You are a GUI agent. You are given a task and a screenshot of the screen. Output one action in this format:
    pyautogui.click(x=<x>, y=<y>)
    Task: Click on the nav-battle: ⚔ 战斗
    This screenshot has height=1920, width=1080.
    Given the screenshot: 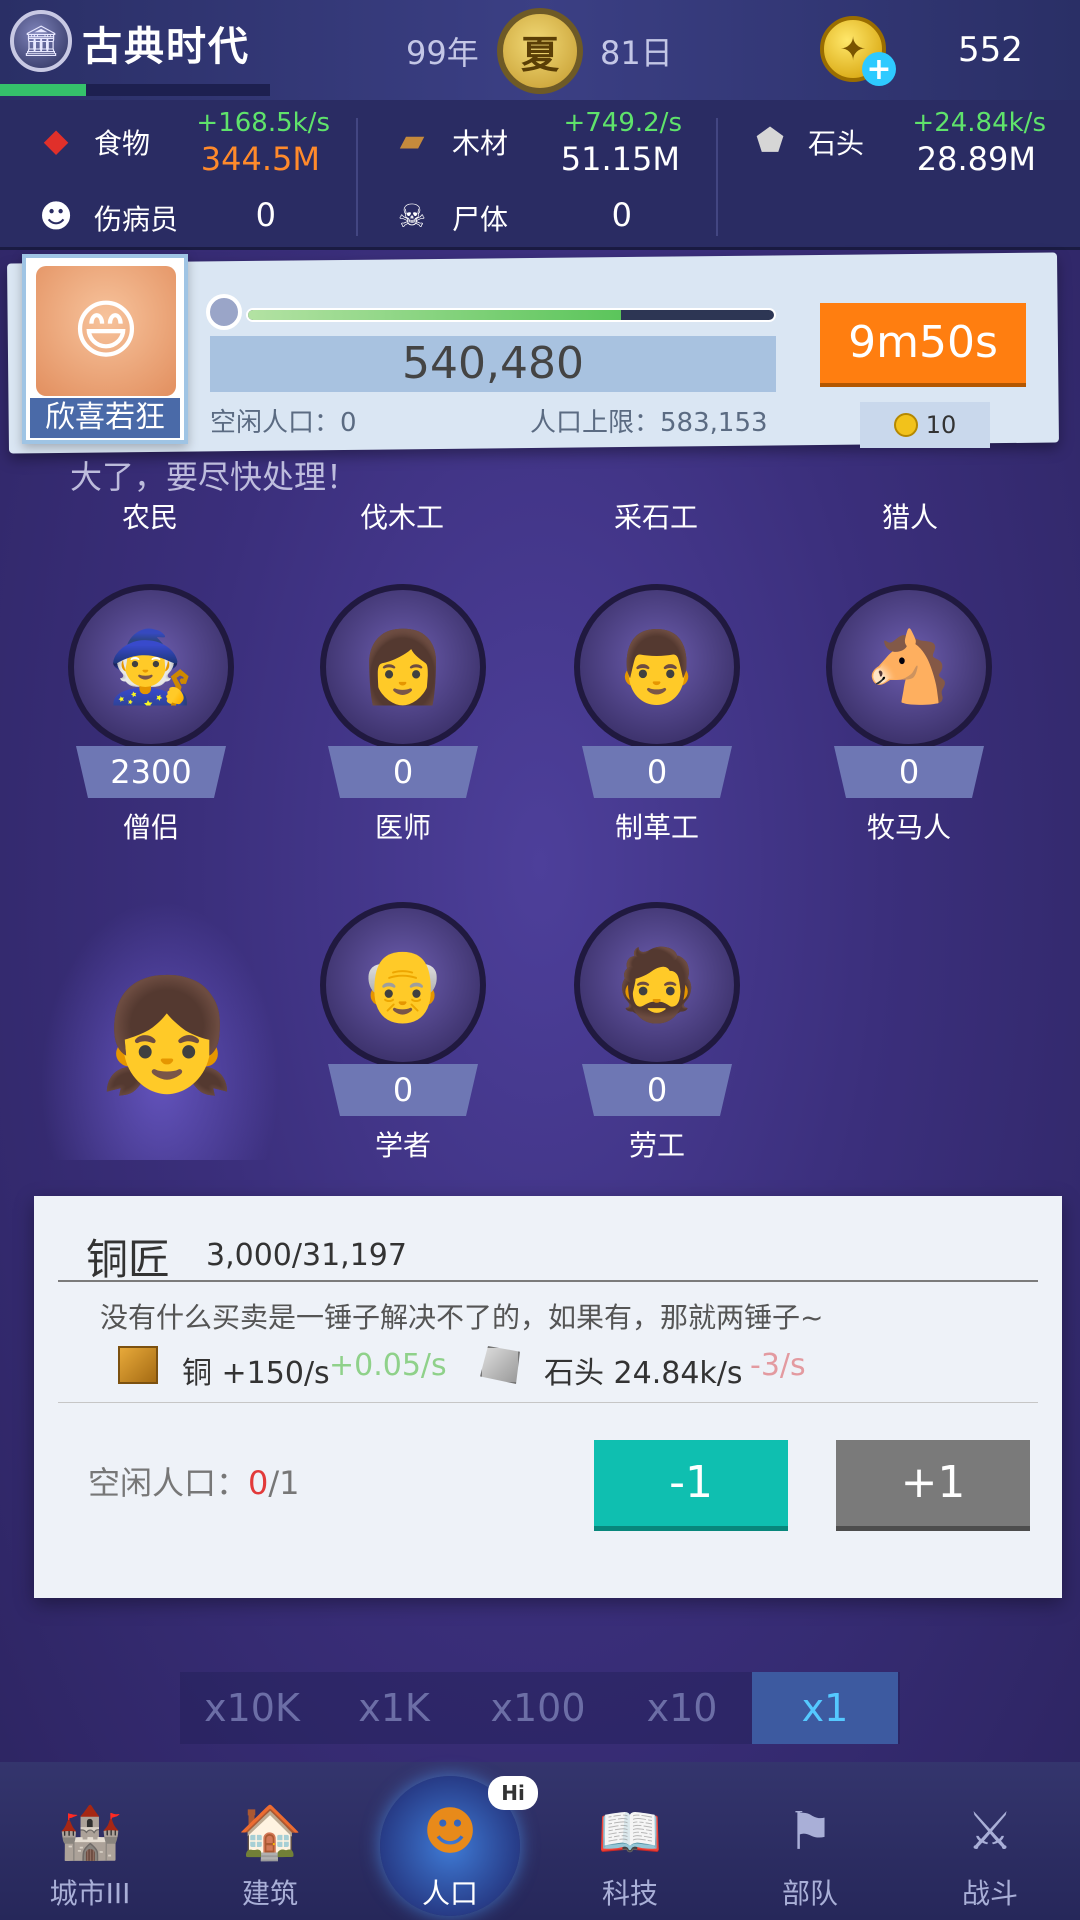 What is the action you would take?
    pyautogui.click(x=990, y=1860)
    